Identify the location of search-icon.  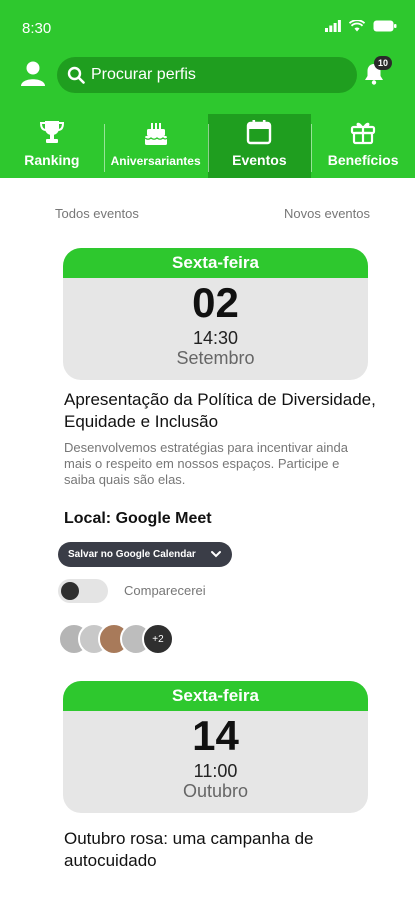
(76, 75).